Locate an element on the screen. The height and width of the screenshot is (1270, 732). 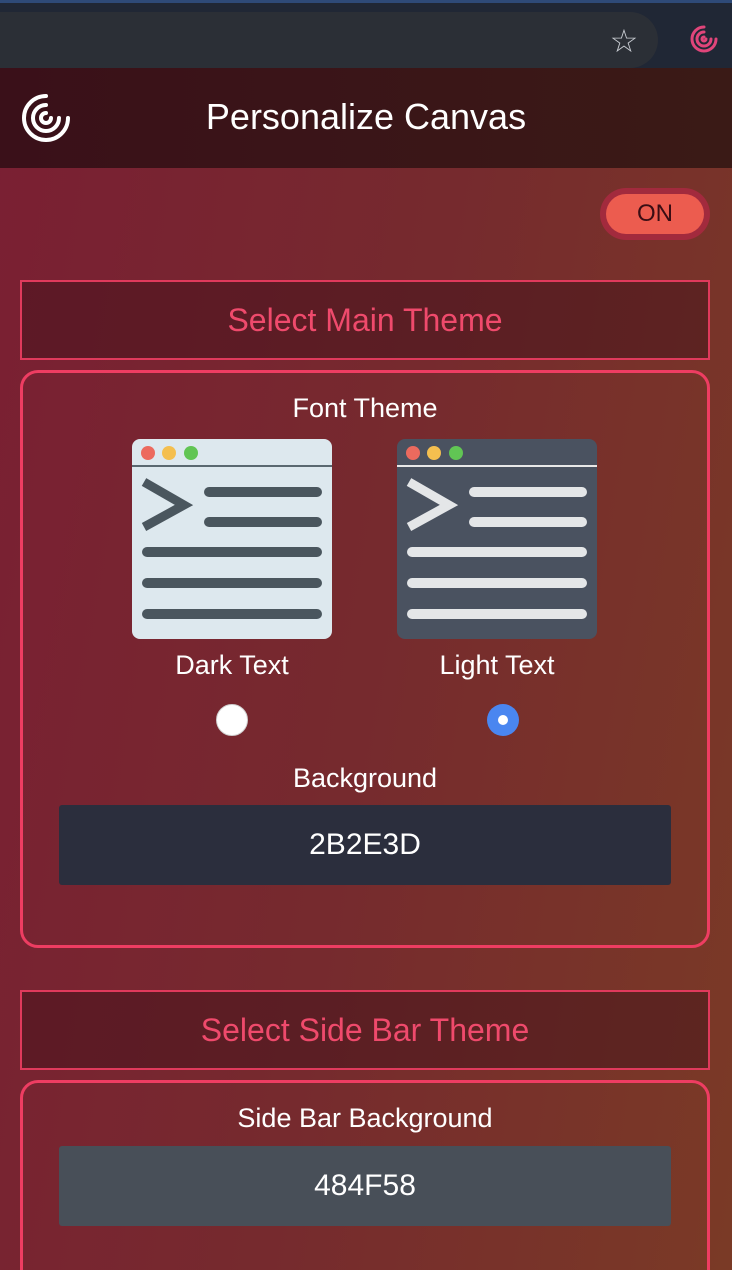
address-bar is located at coordinates (329, 40).